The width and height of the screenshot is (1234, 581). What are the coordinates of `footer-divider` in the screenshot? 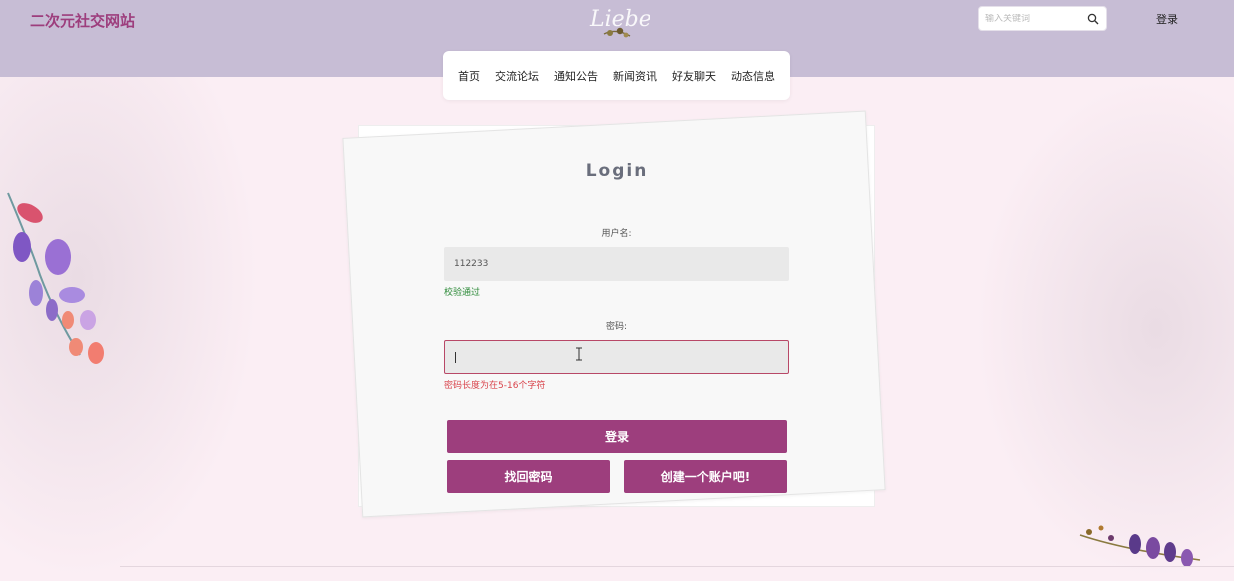 It's located at (677, 566).